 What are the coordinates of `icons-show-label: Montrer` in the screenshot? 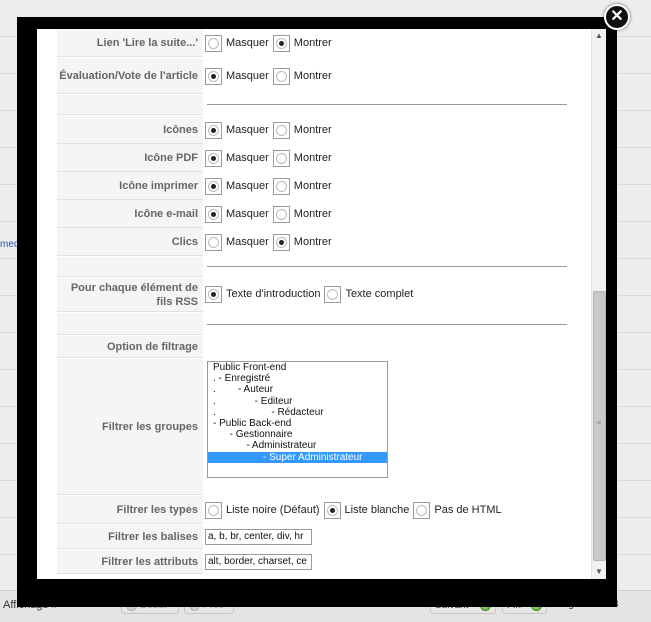 It's located at (312, 130).